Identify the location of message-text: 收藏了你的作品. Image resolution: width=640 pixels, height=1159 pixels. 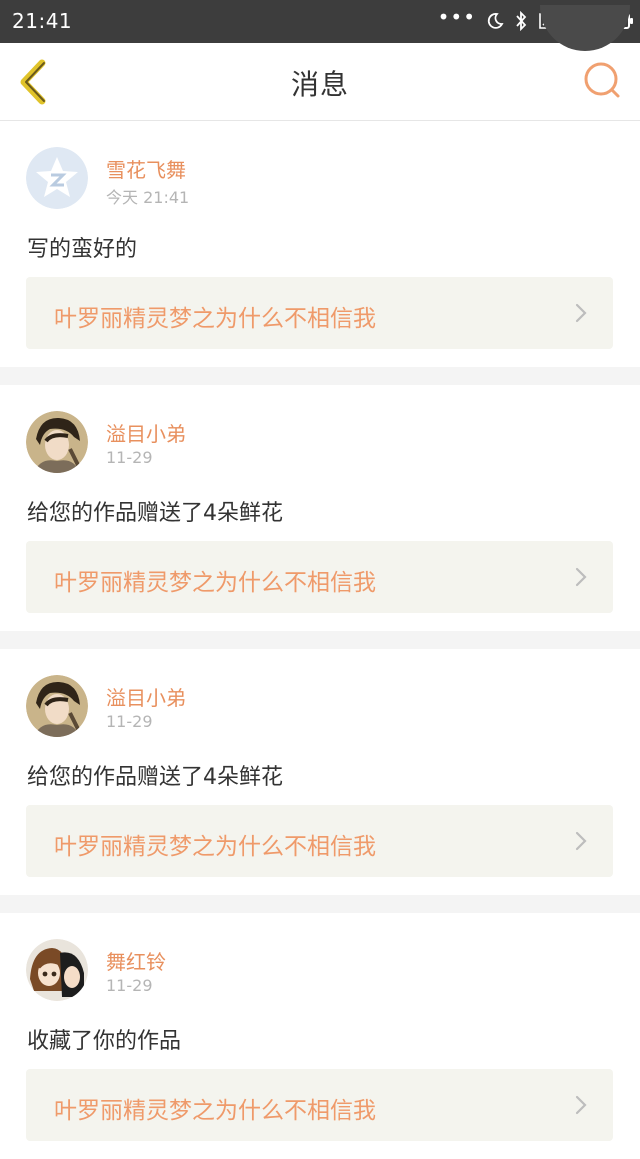
(104, 1041).